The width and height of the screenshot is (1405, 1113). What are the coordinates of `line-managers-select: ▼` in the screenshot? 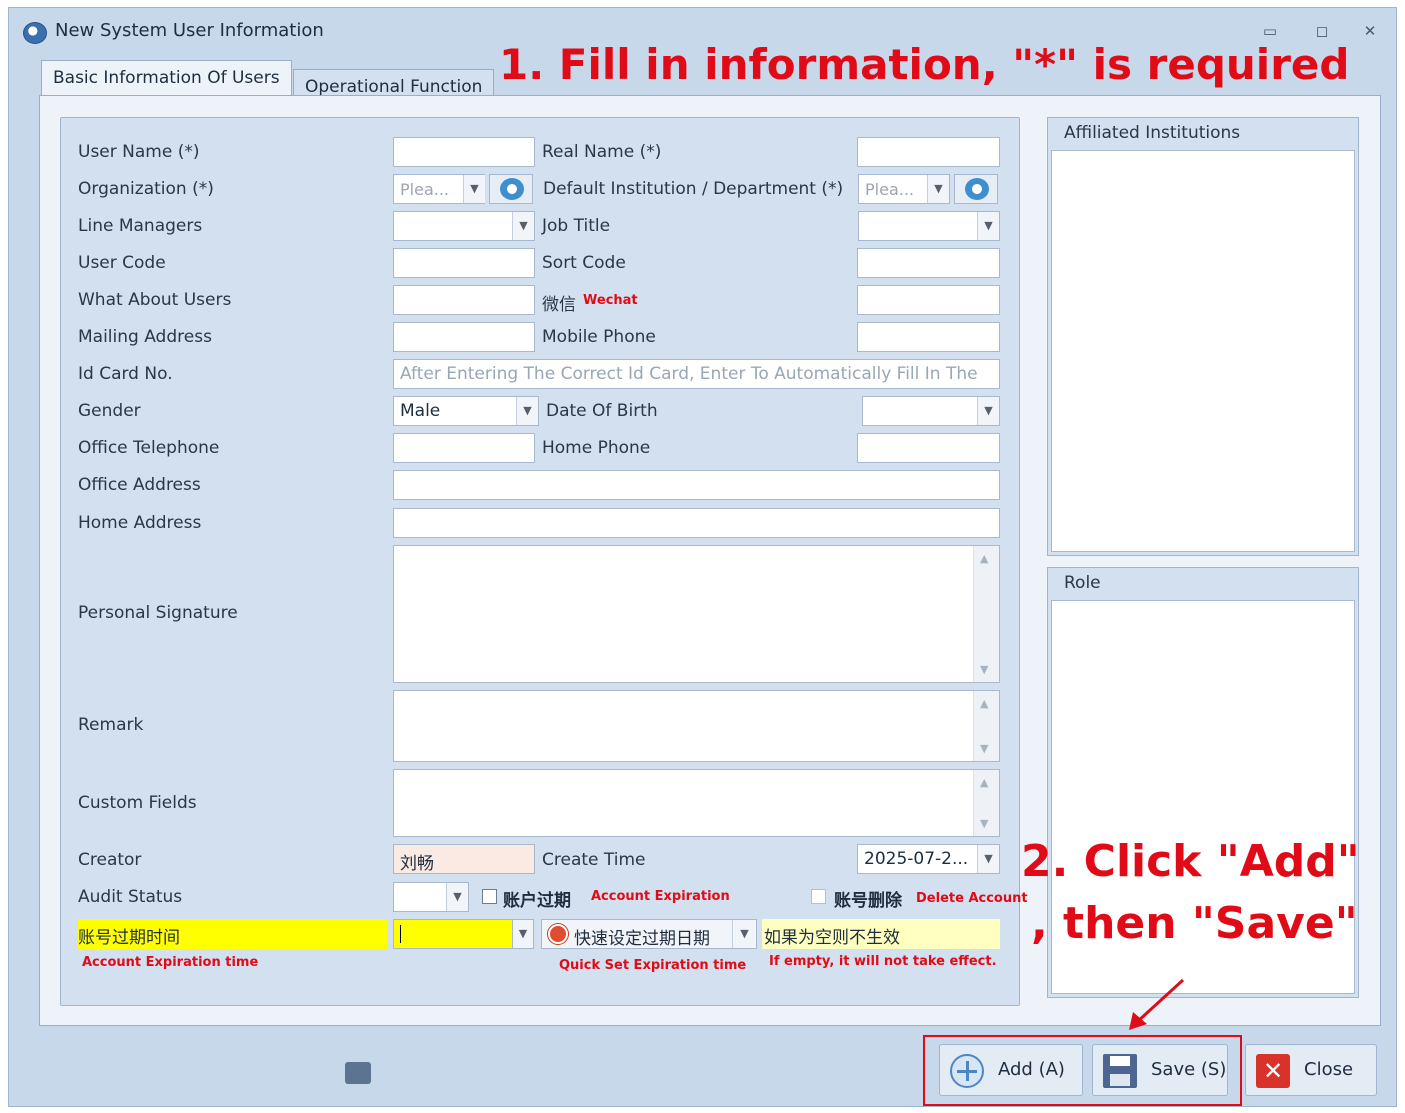 It's located at (464, 226).